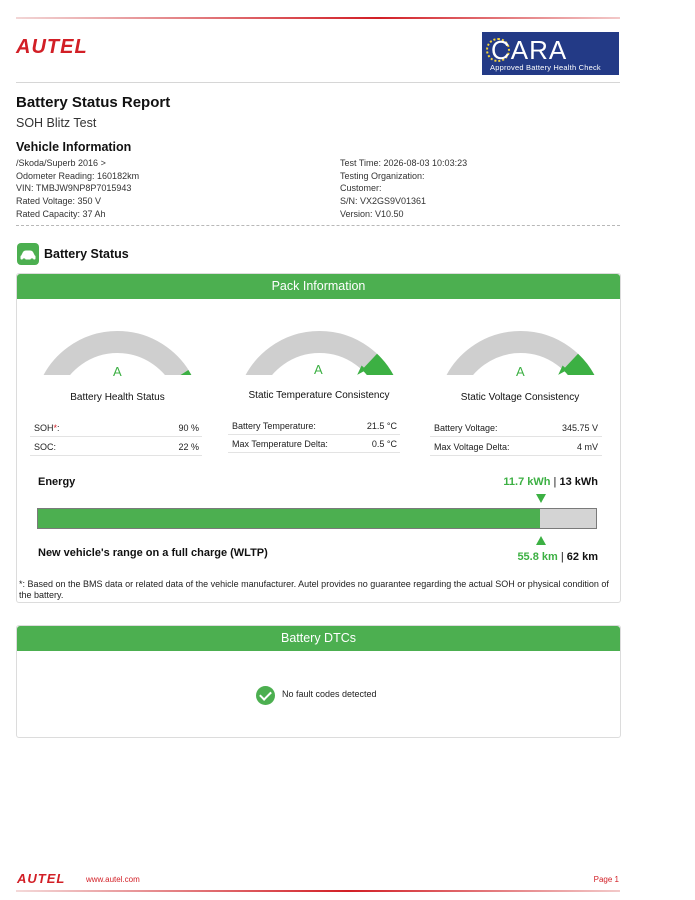  I want to click on temperature-consistency-gauge-fill, so click(377, 364).